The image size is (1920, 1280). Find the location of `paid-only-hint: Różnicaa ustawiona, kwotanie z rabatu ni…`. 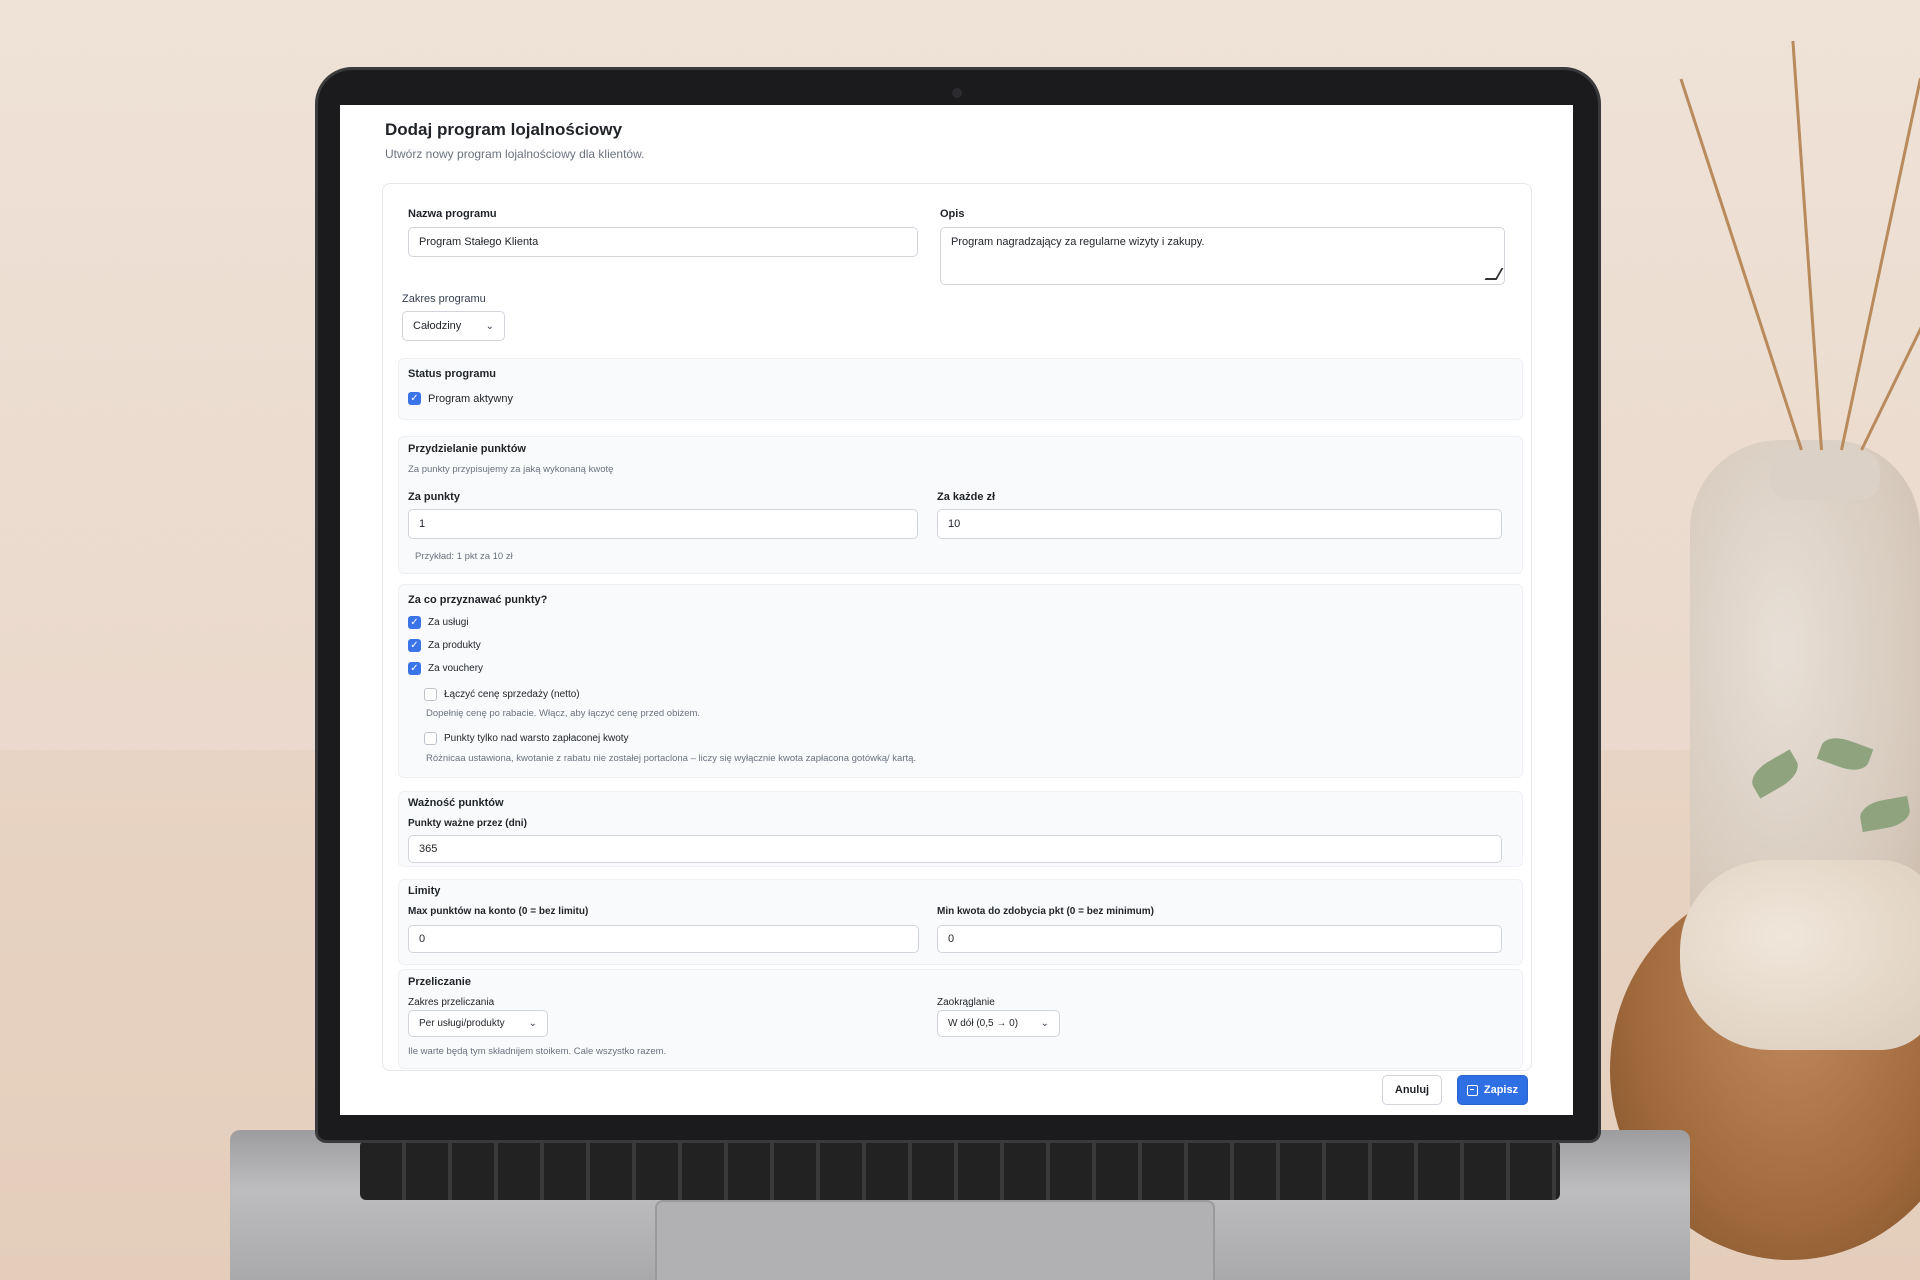

paid-only-hint: Różnicaa ustawiona, kwotanie z rabatu ni… is located at coordinates (671, 758).